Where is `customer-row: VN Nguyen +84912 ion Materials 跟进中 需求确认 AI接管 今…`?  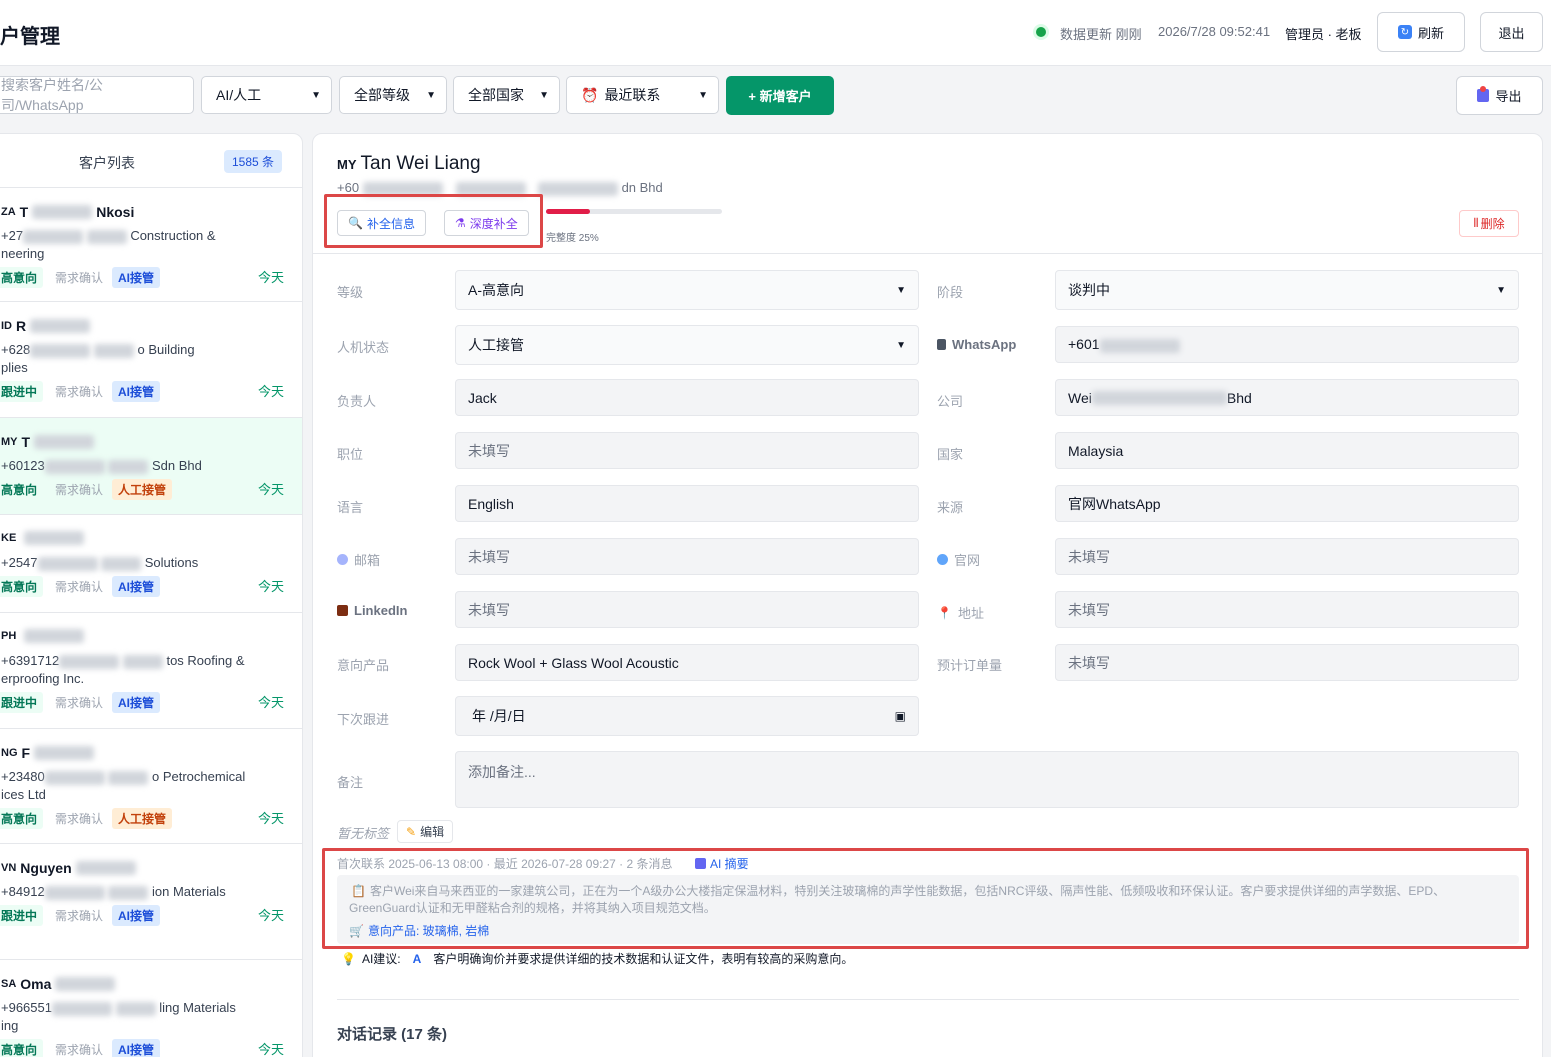
customer-row: VN Nguyen +84912 ion Materials 跟进中 需求确认 AI接管 今… is located at coordinates (151, 902).